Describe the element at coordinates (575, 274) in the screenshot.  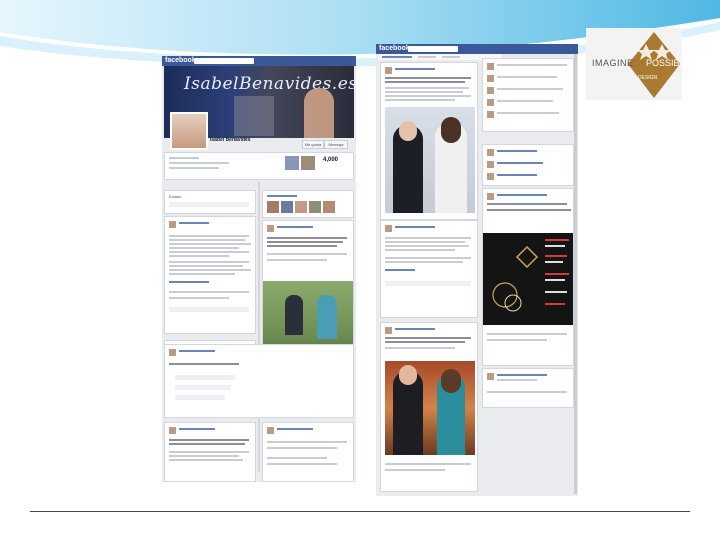
I see `scrollbar` at that location.